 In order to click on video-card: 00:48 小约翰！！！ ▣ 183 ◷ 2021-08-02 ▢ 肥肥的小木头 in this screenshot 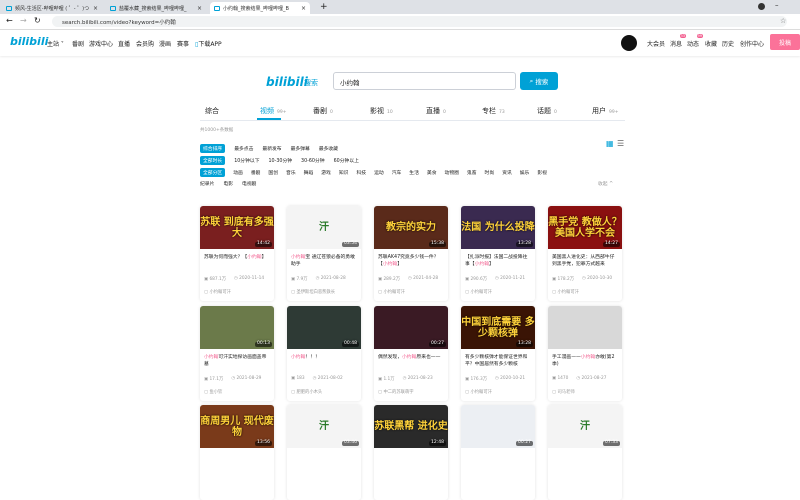, I will do `click(324, 353)`.